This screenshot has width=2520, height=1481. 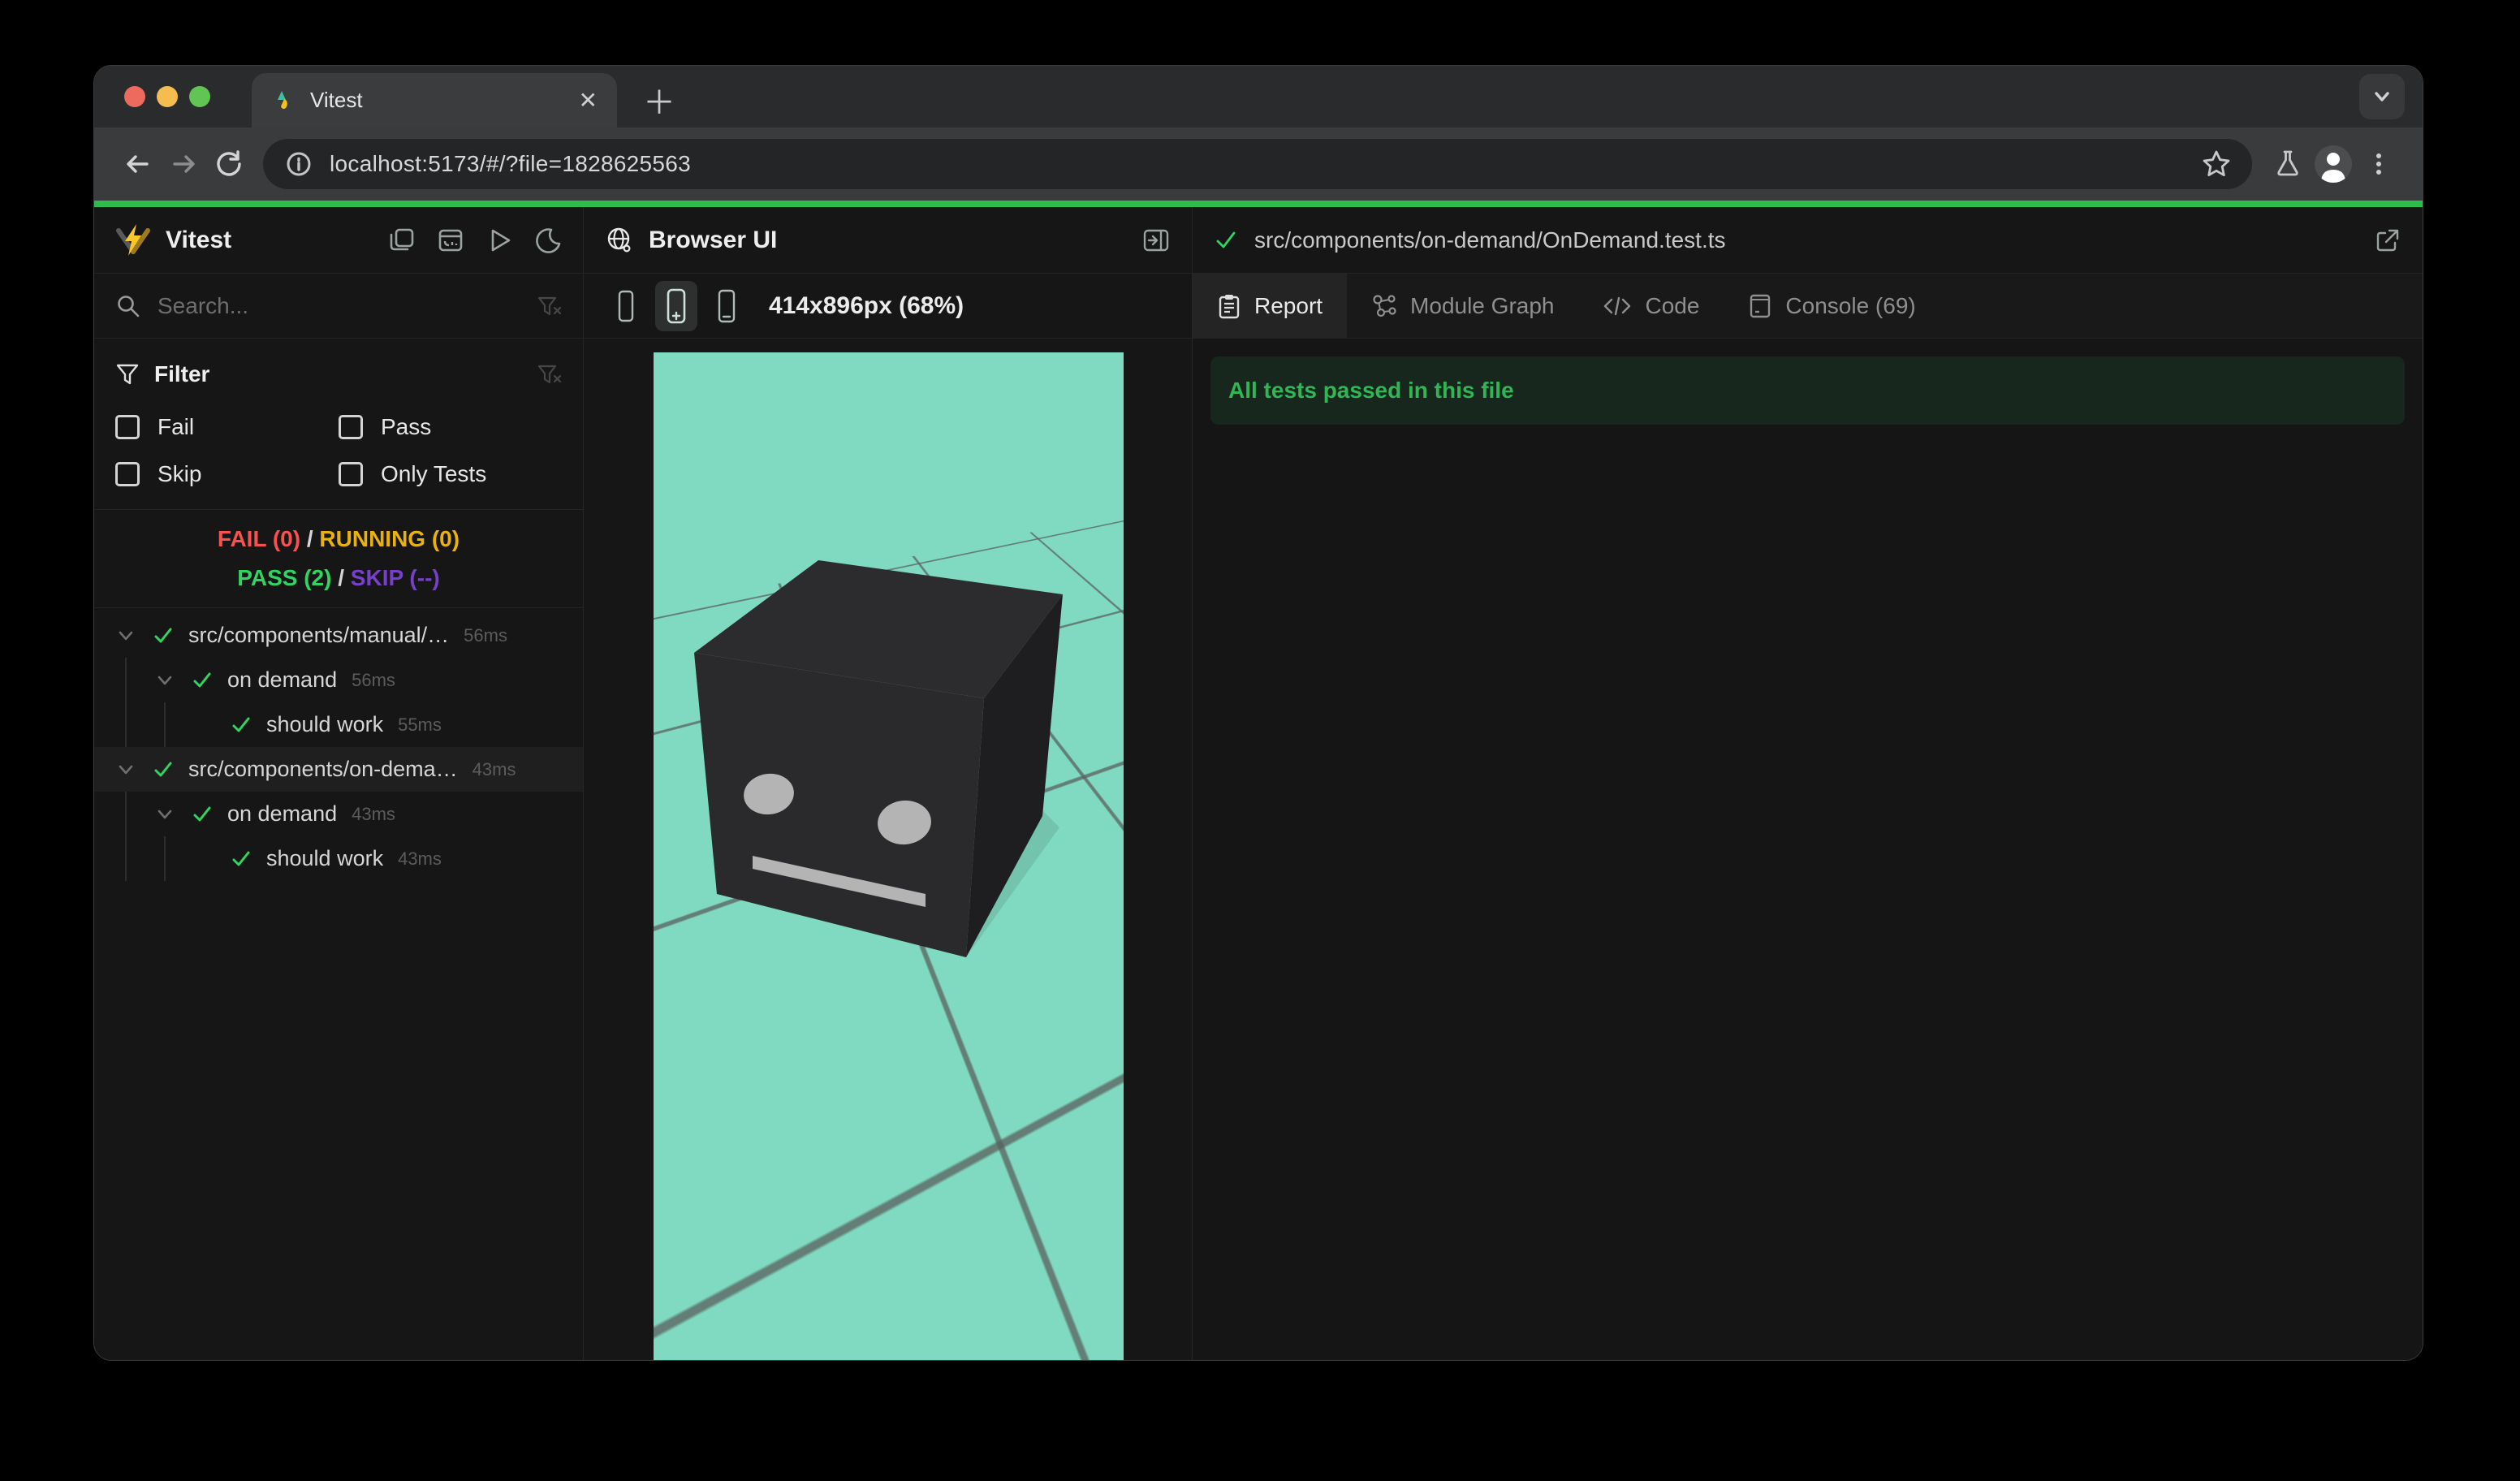 I want to click on device-zoom-out-button, so click(x=727, y=306).